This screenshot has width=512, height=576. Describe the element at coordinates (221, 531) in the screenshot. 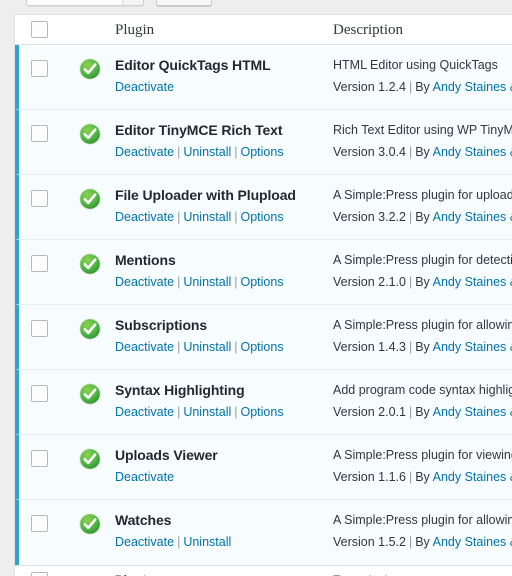

I see `plugin-cell: Watches Deactivate | Uninstall` at that location.